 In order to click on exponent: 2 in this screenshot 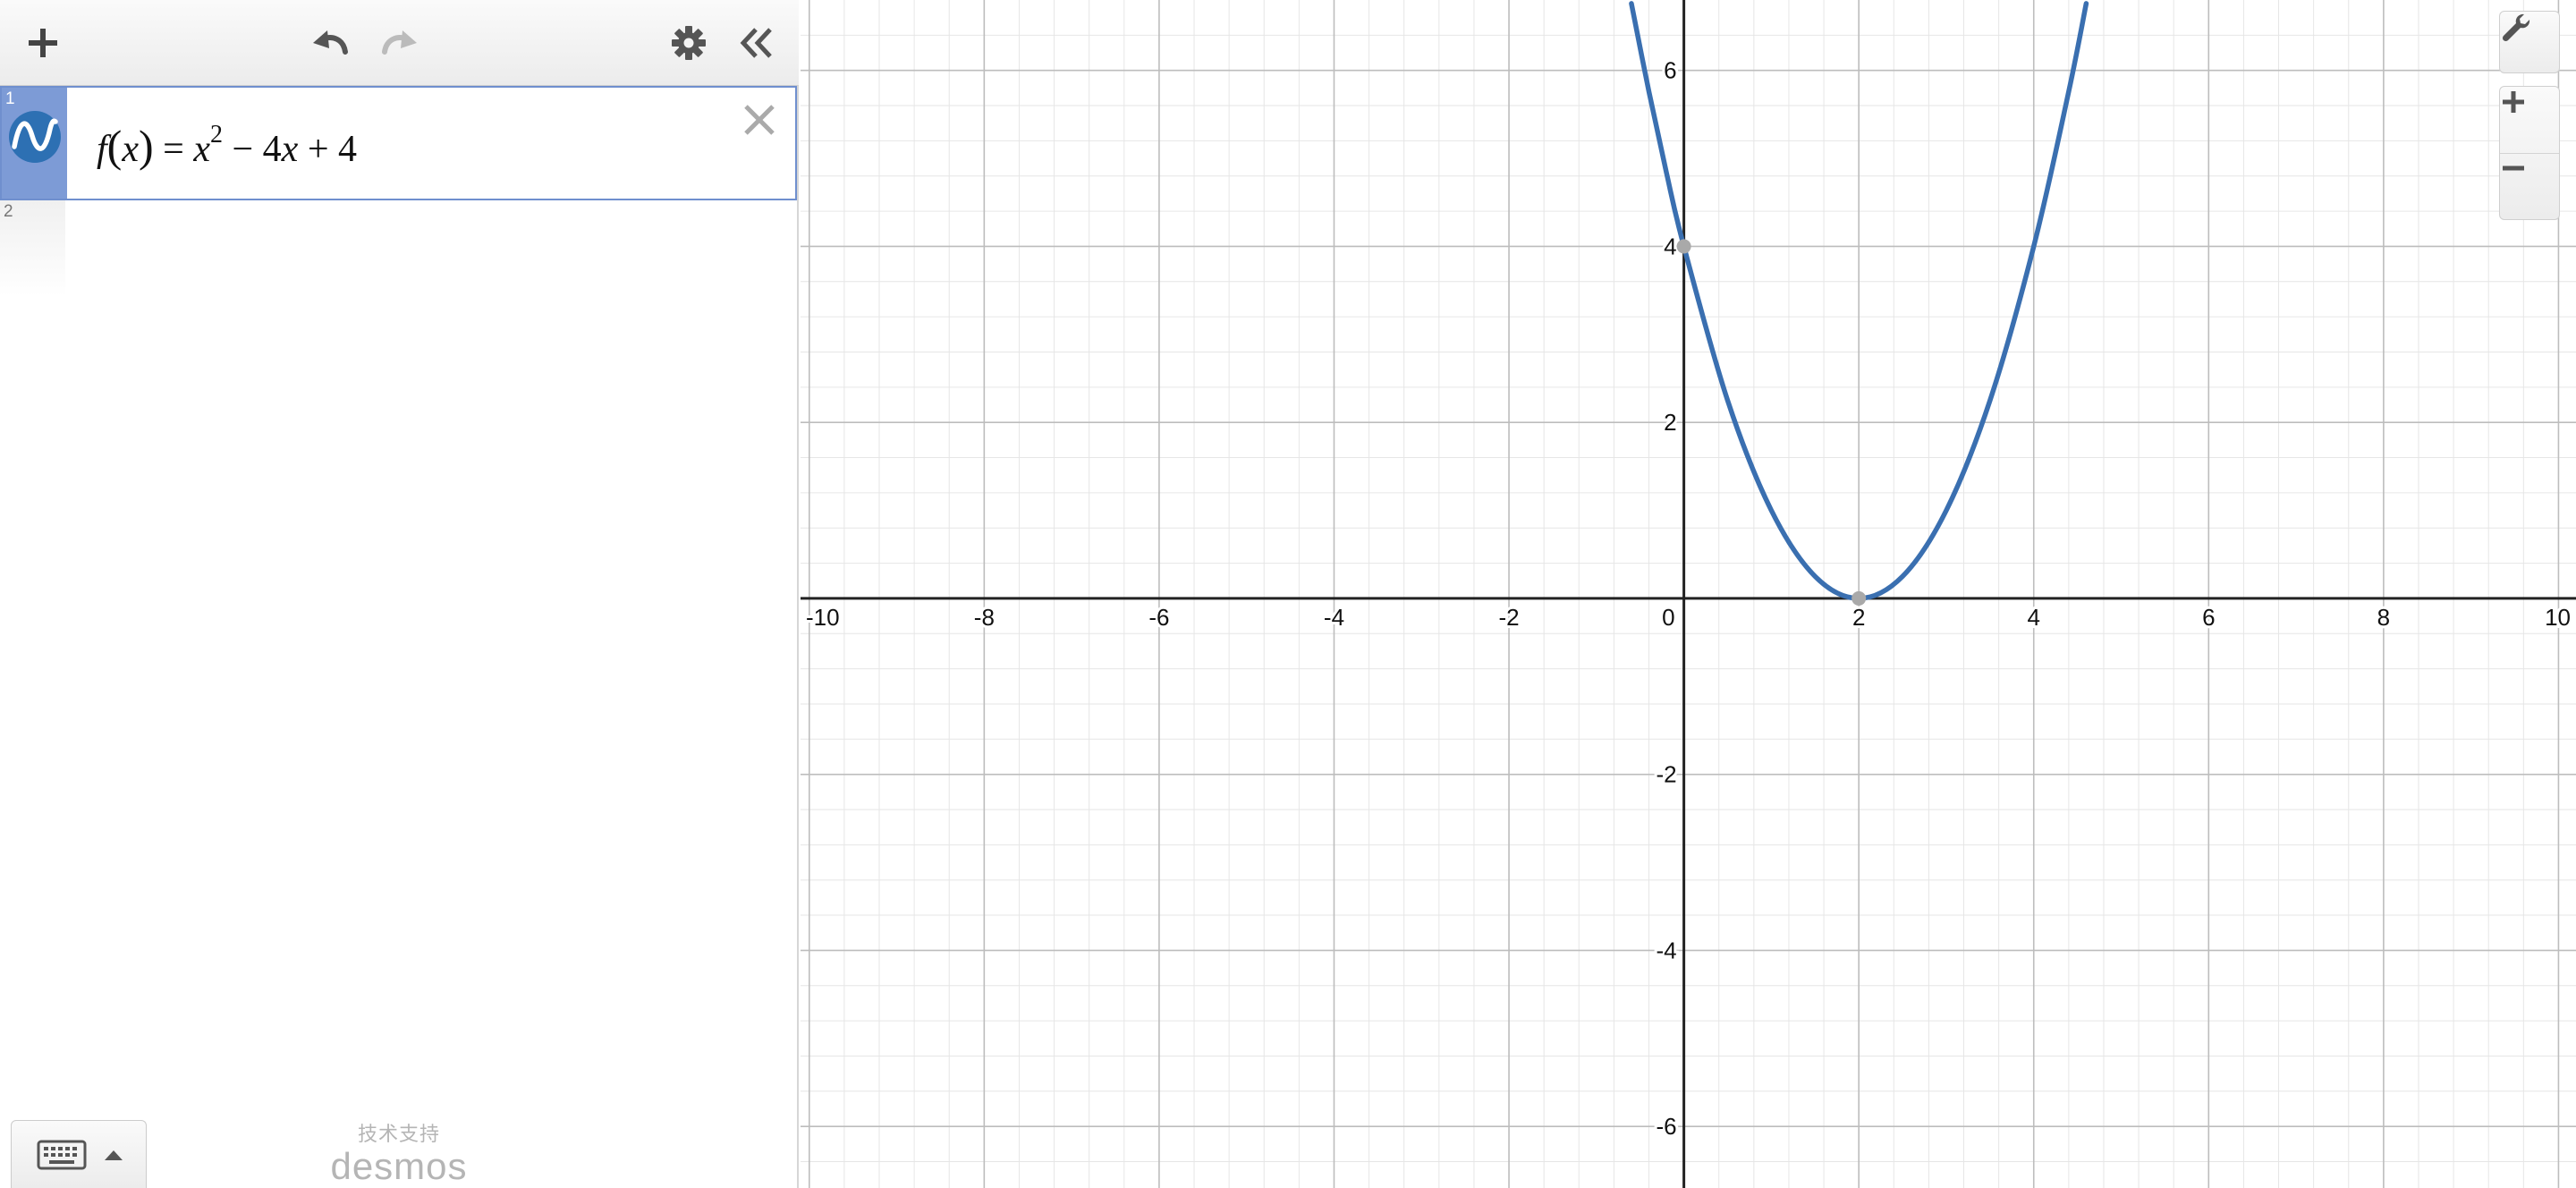, I will do `click(216, 134)`.